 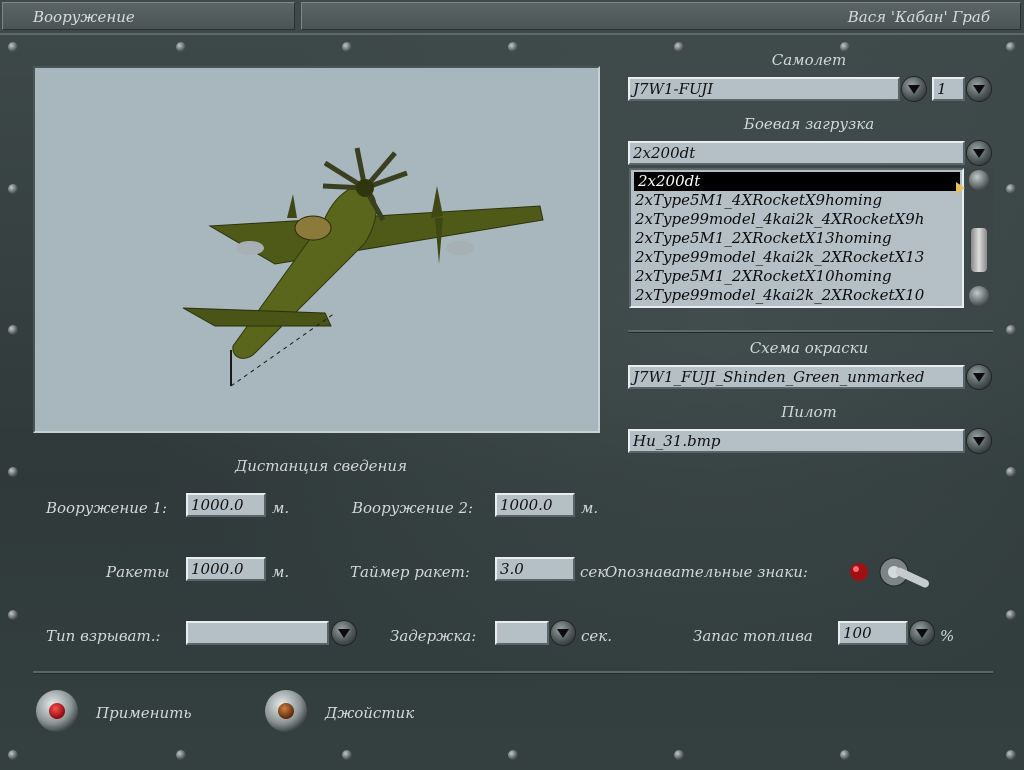 I want to click on weapon2-label: Вооружение 2:, so click(x=413, y=508).